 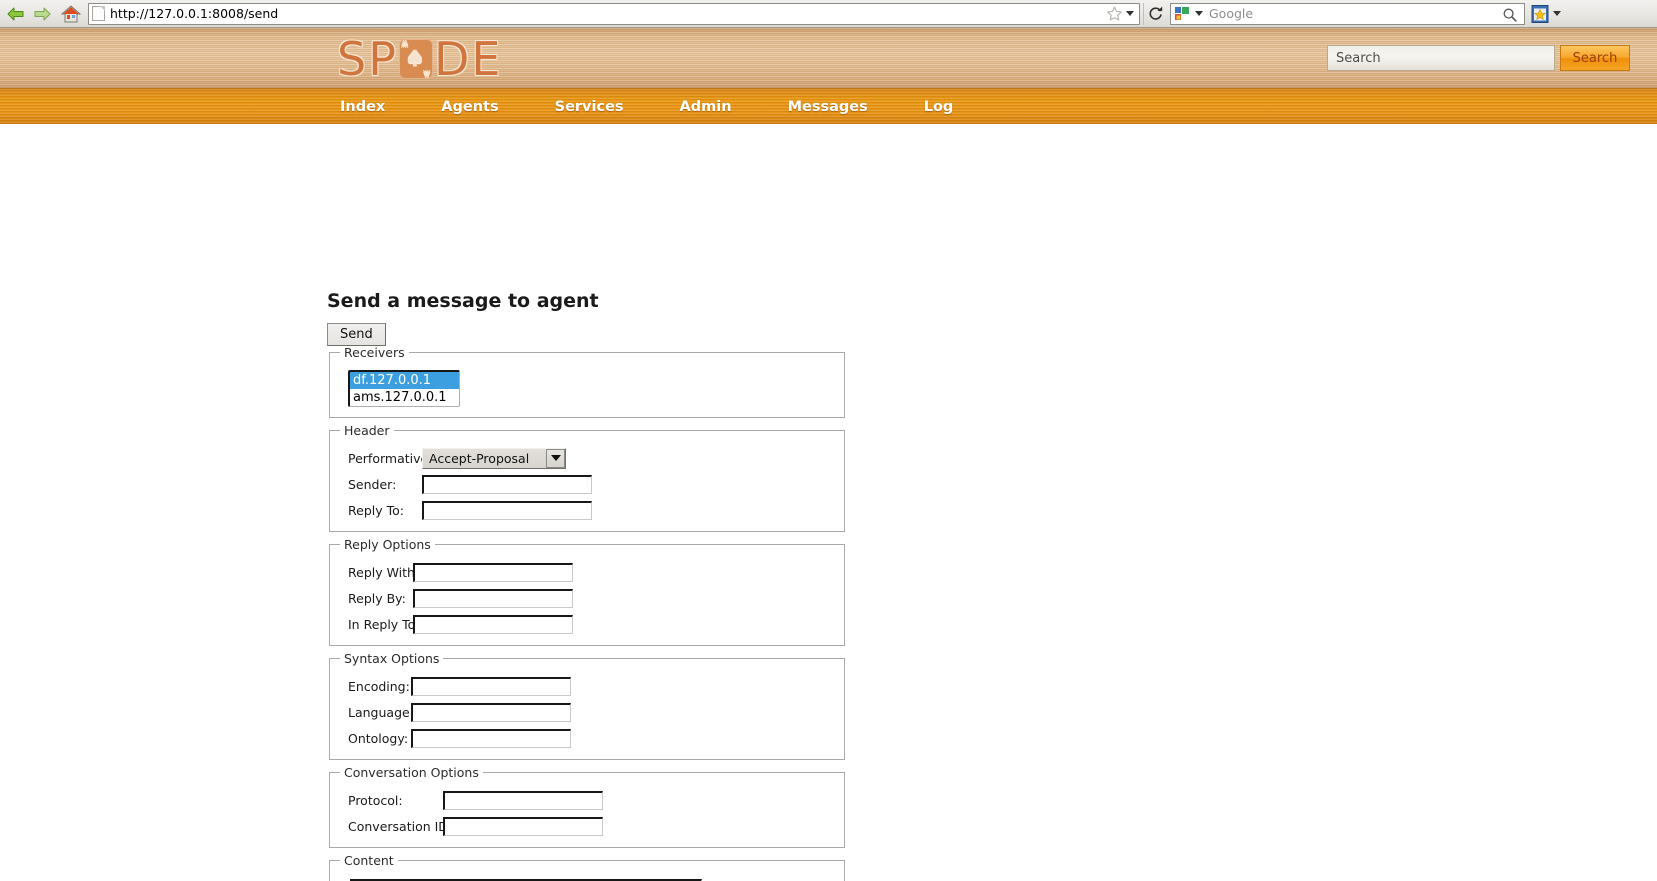 I want to click on reply-by-row: Reply By:, so click(x=592, y=598).